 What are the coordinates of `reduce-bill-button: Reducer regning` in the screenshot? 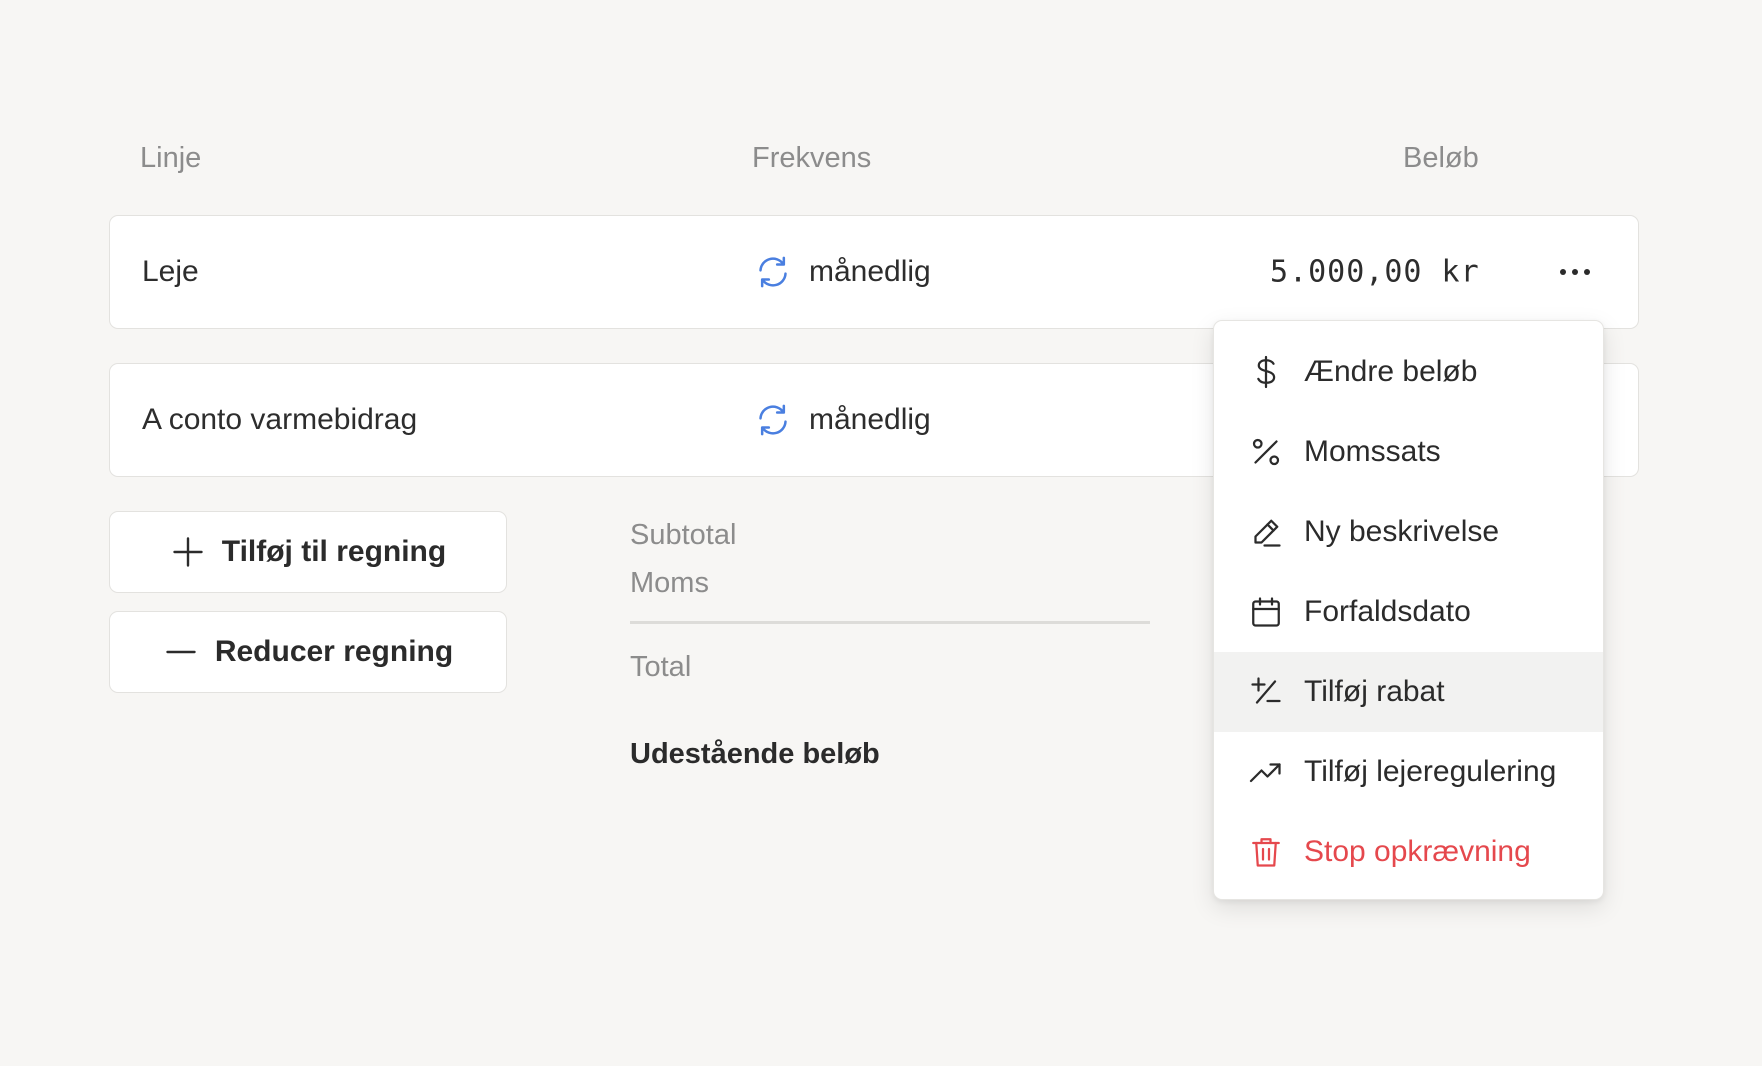 It's located at (308, 652).